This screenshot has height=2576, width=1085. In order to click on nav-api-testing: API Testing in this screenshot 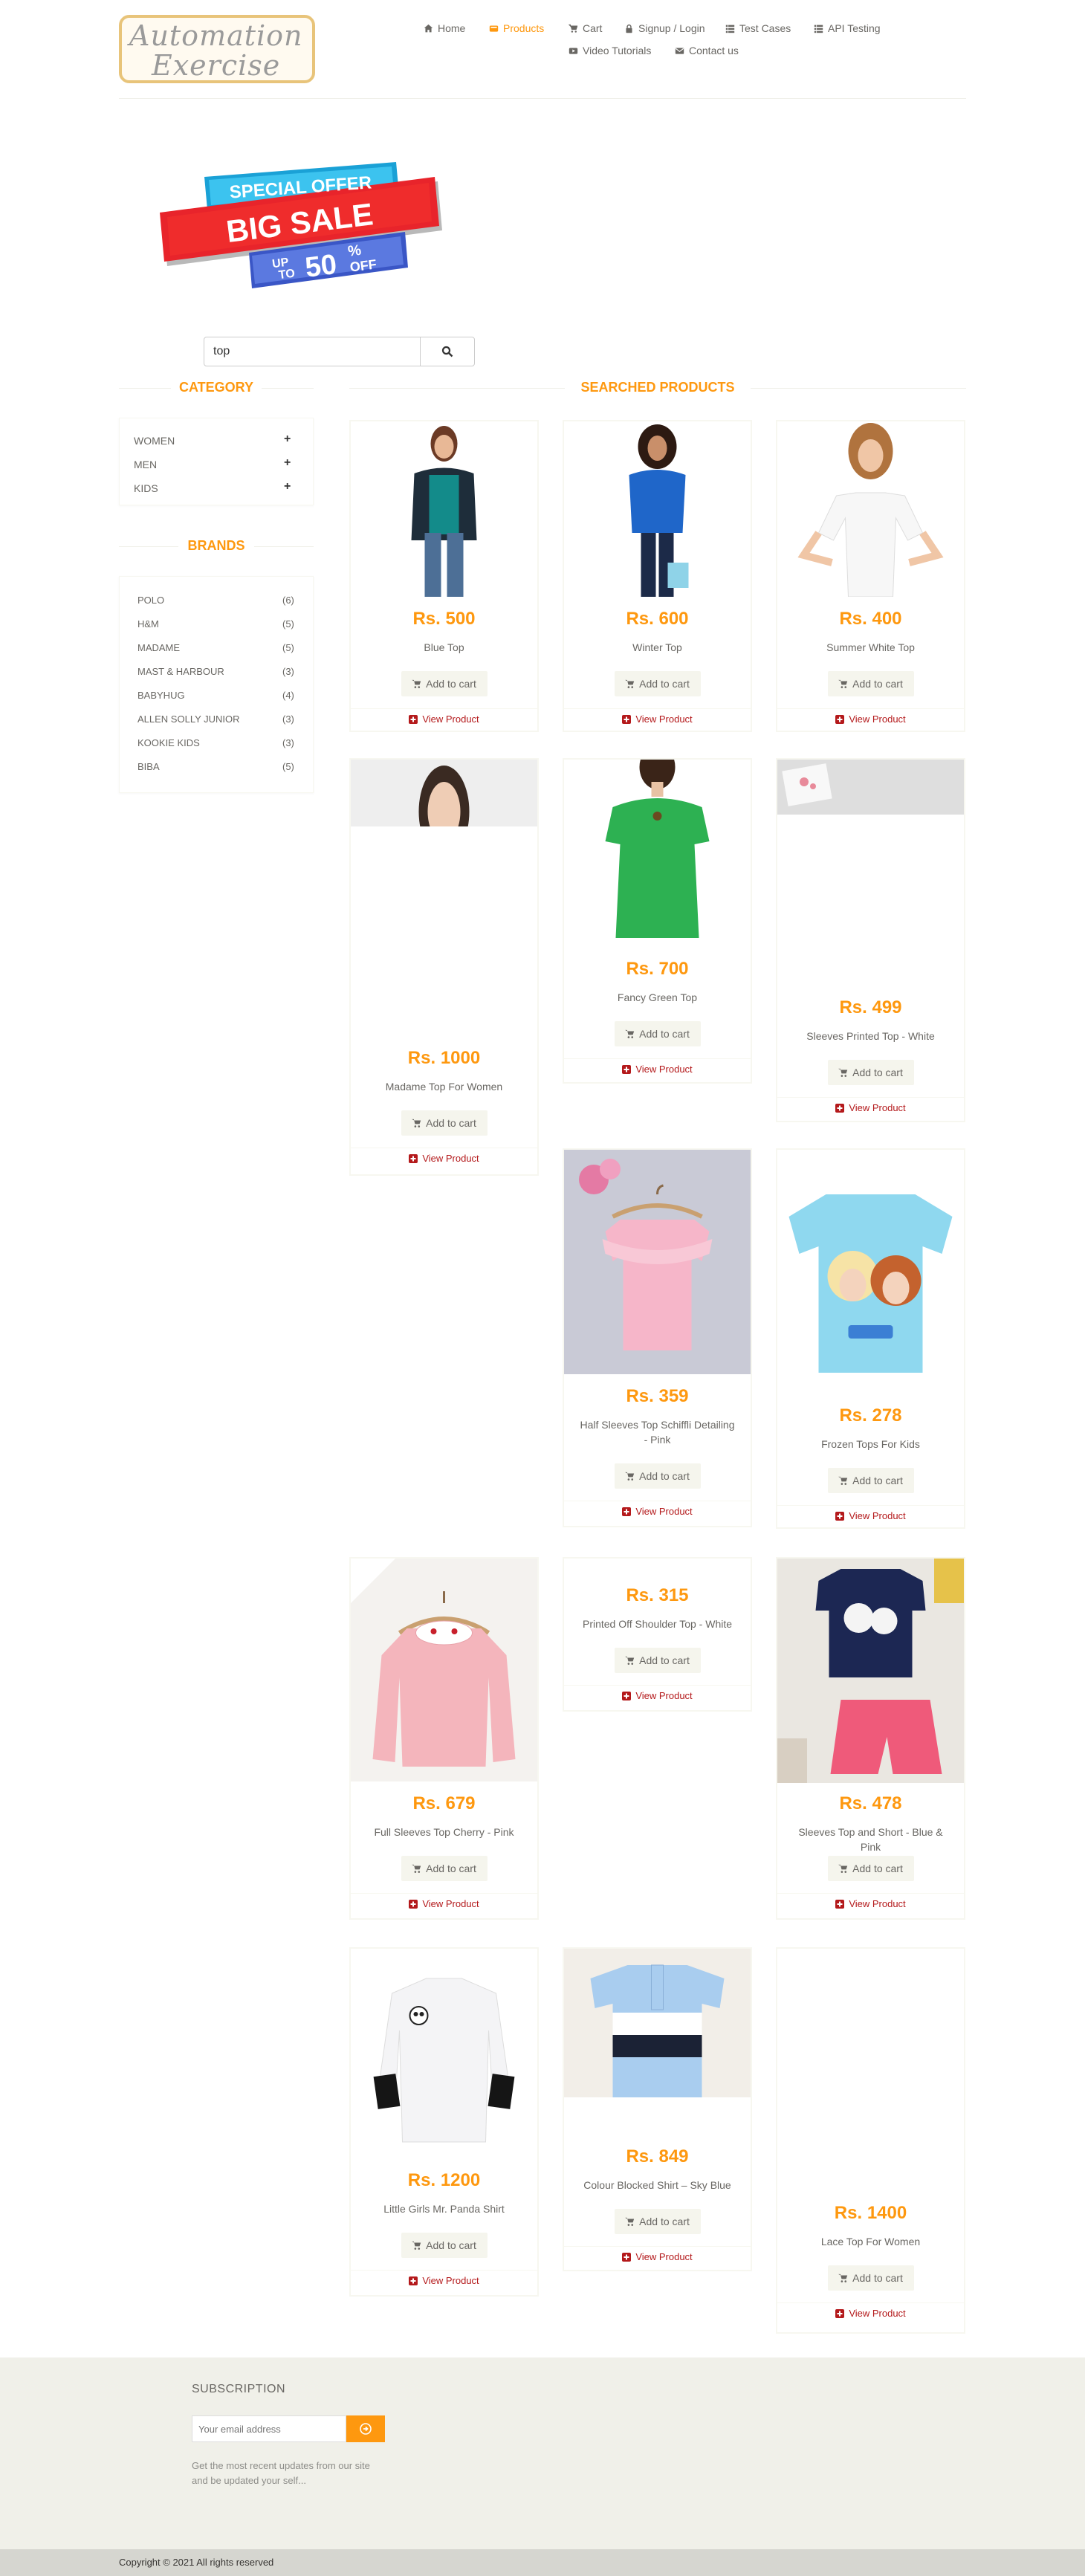, I will do `click(847, 28)`.